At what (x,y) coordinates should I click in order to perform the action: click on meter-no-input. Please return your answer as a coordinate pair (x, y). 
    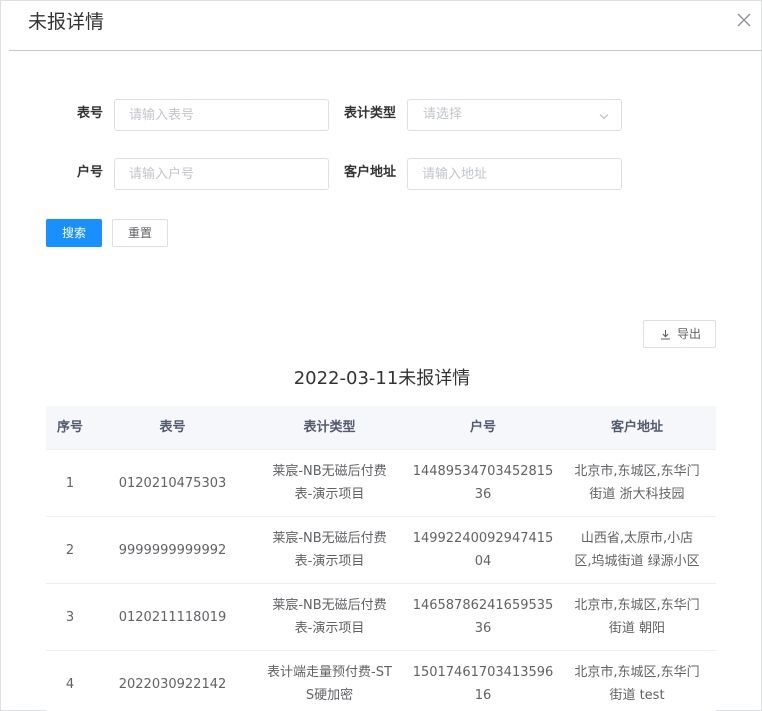
    Looking at the image, I should click on (221, 115).